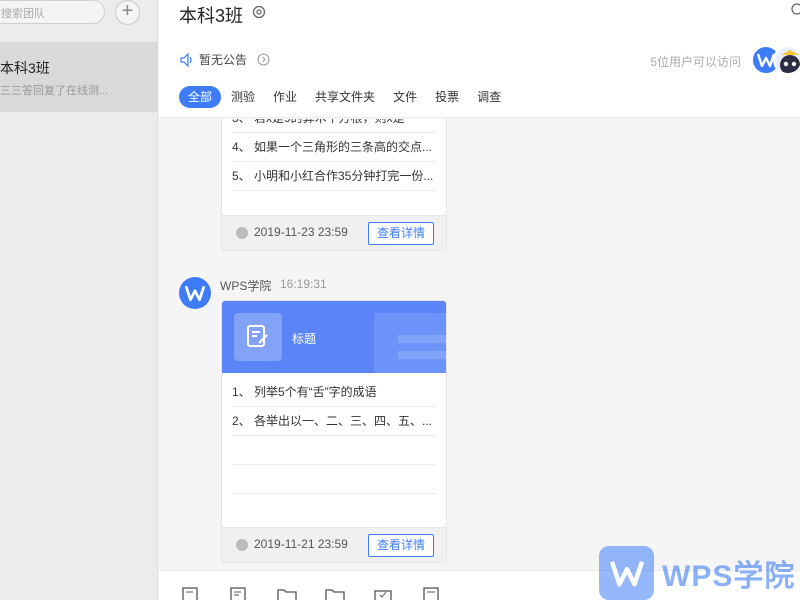  I want to click on tab-all: 全部, so click(200, 97).